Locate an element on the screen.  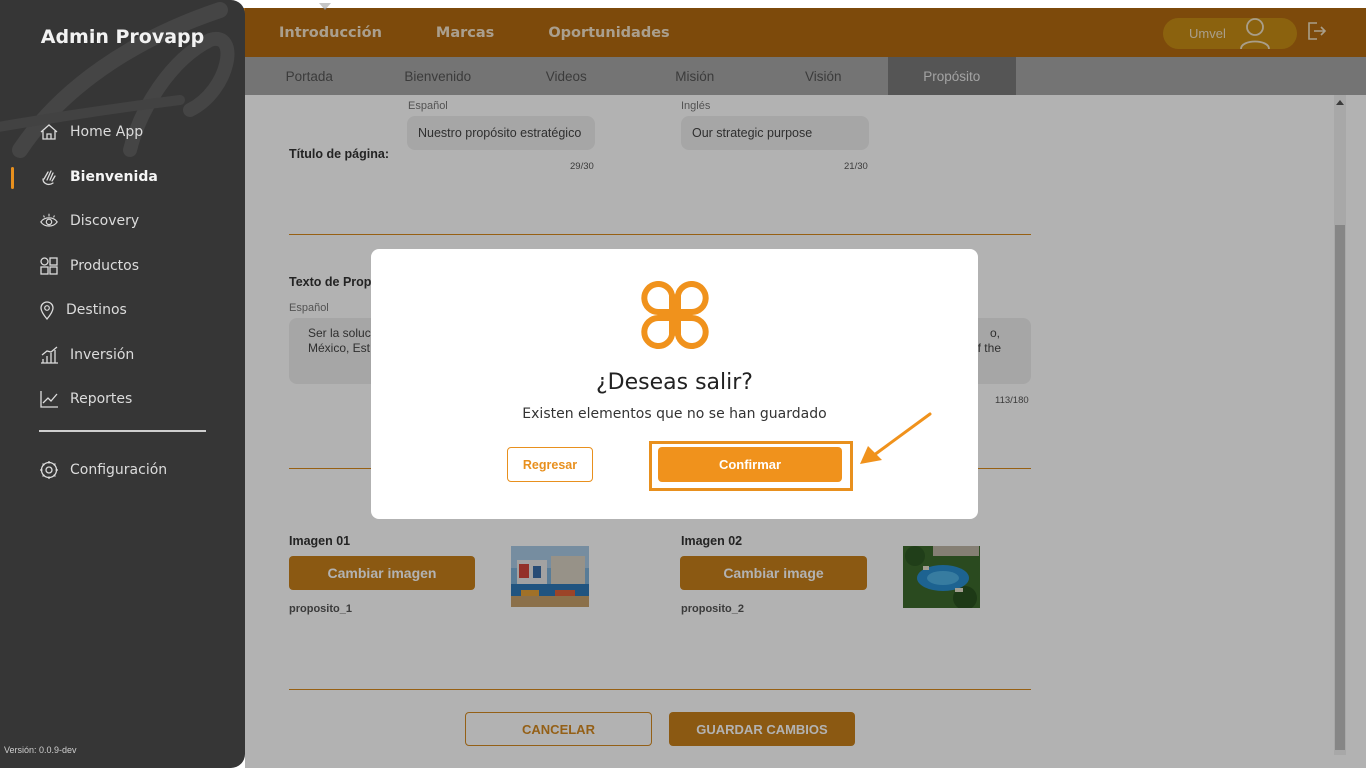
confirm-button: Confirmar is located at coordinates (750, 464).